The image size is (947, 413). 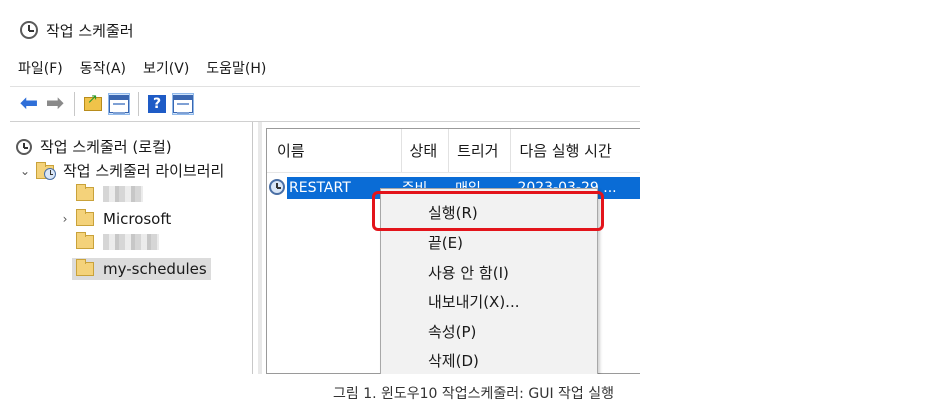 I want to click on library-folder-icon, so click(x=46, y=170).